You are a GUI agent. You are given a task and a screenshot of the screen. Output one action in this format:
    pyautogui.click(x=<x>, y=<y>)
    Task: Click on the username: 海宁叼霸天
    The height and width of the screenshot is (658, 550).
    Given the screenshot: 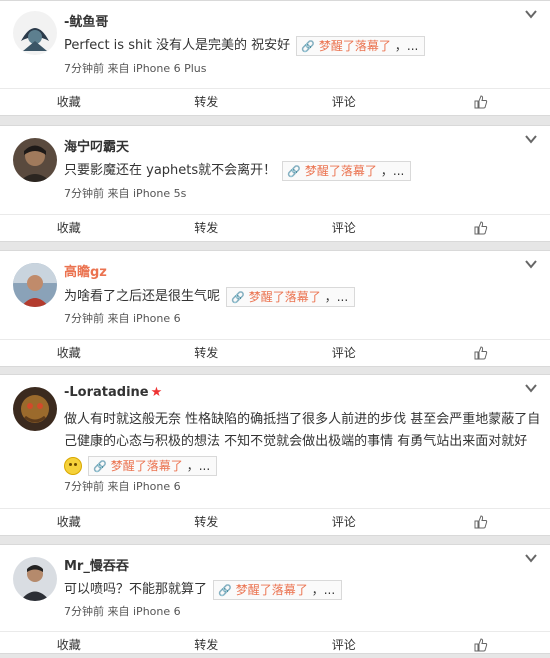 What is the action you would take?
    pyautogui.click(x=96, y=145)
    